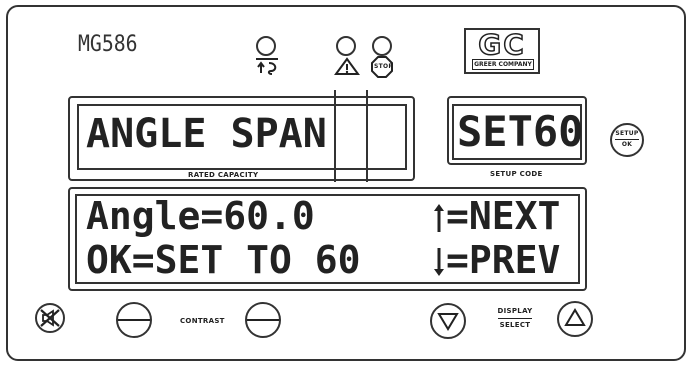 This screenshot has width=694, height=368. I want to click on contrast-label: CONTRAST, so click(202, 321).